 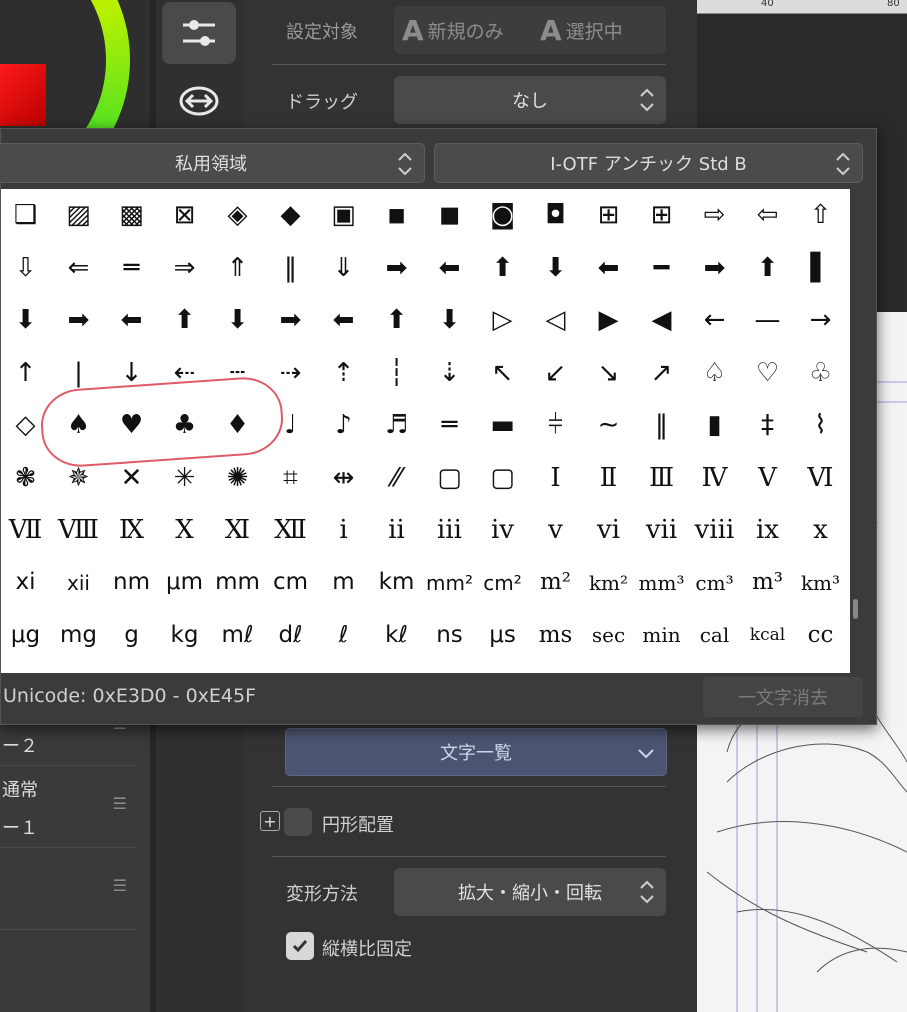 What do you see at coordinates (820, 425) in the screenshot?
I see `glyph-cell: ⌇` at bounding box center [820, 425].